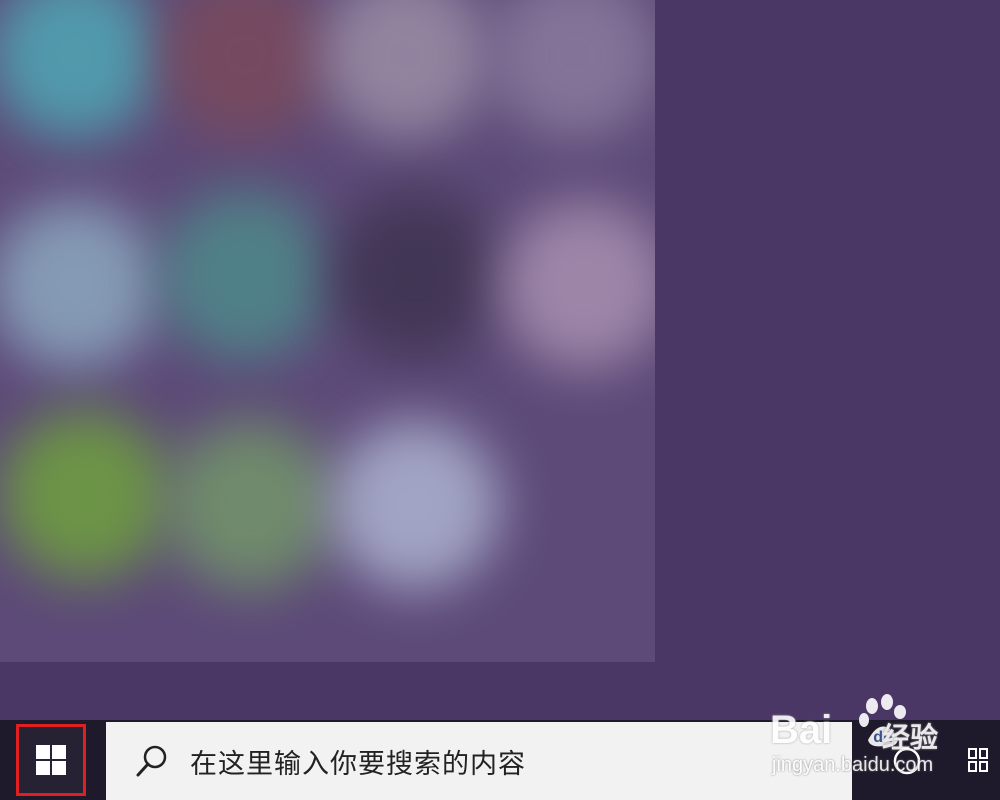 The height and width of the screenshot is (800, 1000). I want to click on search-input: 在这里输入你要搜索的内容, so click(479, 761).